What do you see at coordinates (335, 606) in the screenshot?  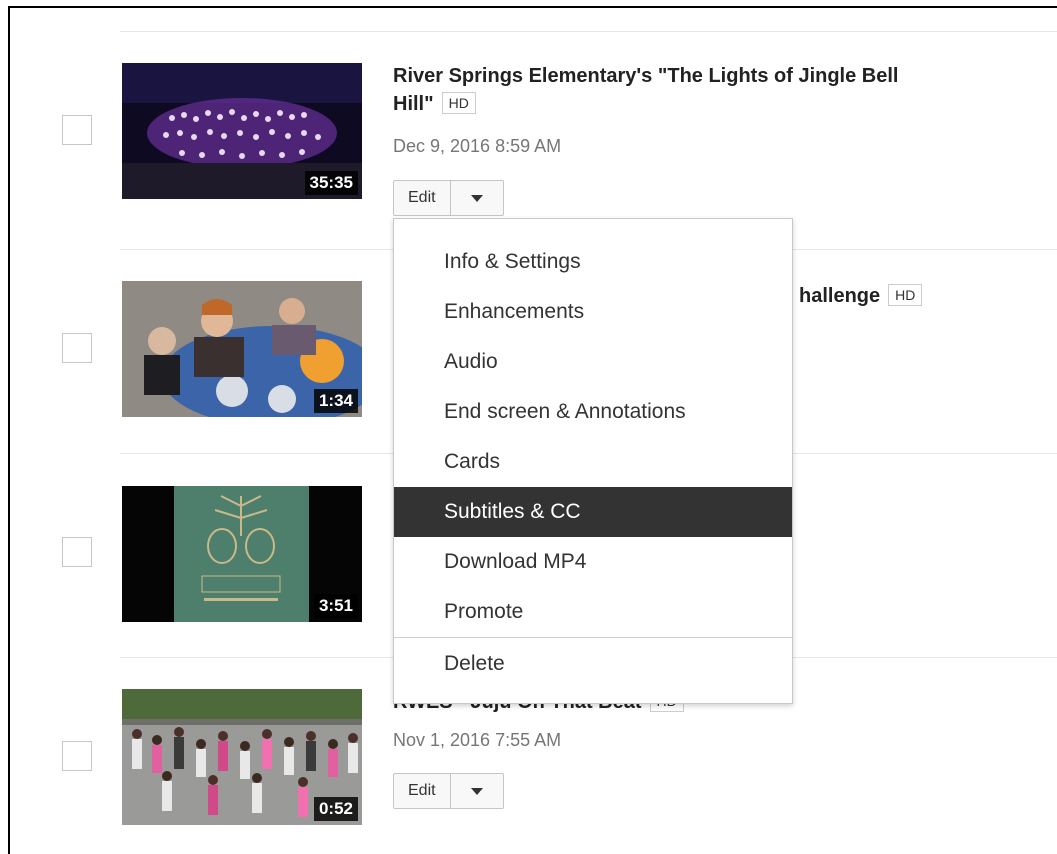 I see `video-duration: 3:51` at bounding box center [335, 606].